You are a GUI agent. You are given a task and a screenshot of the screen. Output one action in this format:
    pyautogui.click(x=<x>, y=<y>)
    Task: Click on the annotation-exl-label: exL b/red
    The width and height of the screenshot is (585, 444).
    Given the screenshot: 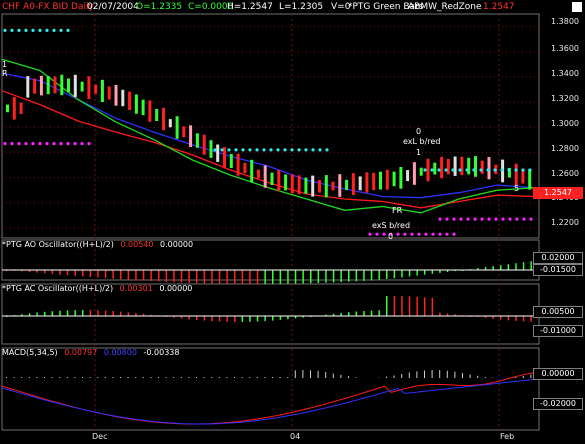 What is the action you would take?
    pyautogui.click(x=422, y=141)
    